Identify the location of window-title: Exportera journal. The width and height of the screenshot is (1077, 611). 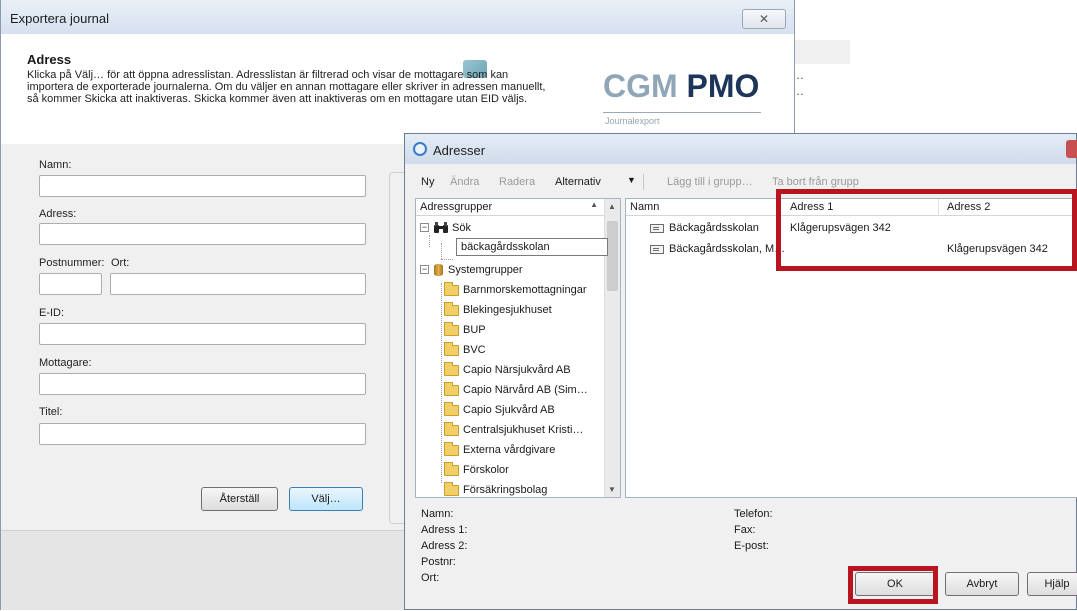
(59, 18).